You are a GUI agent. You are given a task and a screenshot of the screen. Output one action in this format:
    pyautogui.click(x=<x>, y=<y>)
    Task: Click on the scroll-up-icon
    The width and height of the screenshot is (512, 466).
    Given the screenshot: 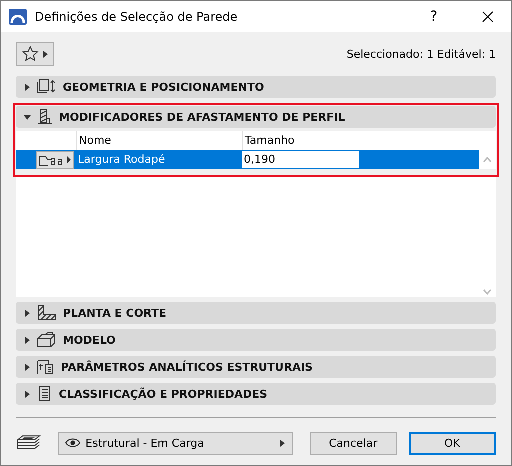 What is the action you would take?
    pyautogui.click(x=487, y=159)
    